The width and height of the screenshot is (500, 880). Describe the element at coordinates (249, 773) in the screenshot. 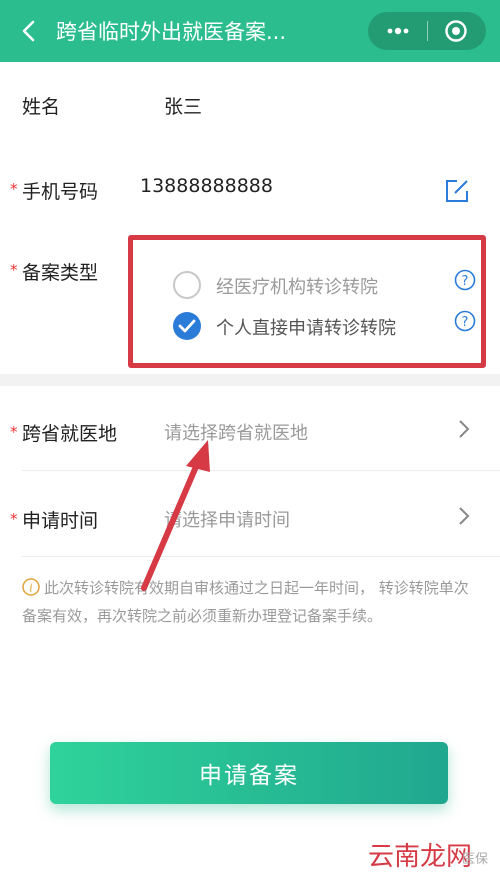

I see `submit-button: 申请备案` at that location.